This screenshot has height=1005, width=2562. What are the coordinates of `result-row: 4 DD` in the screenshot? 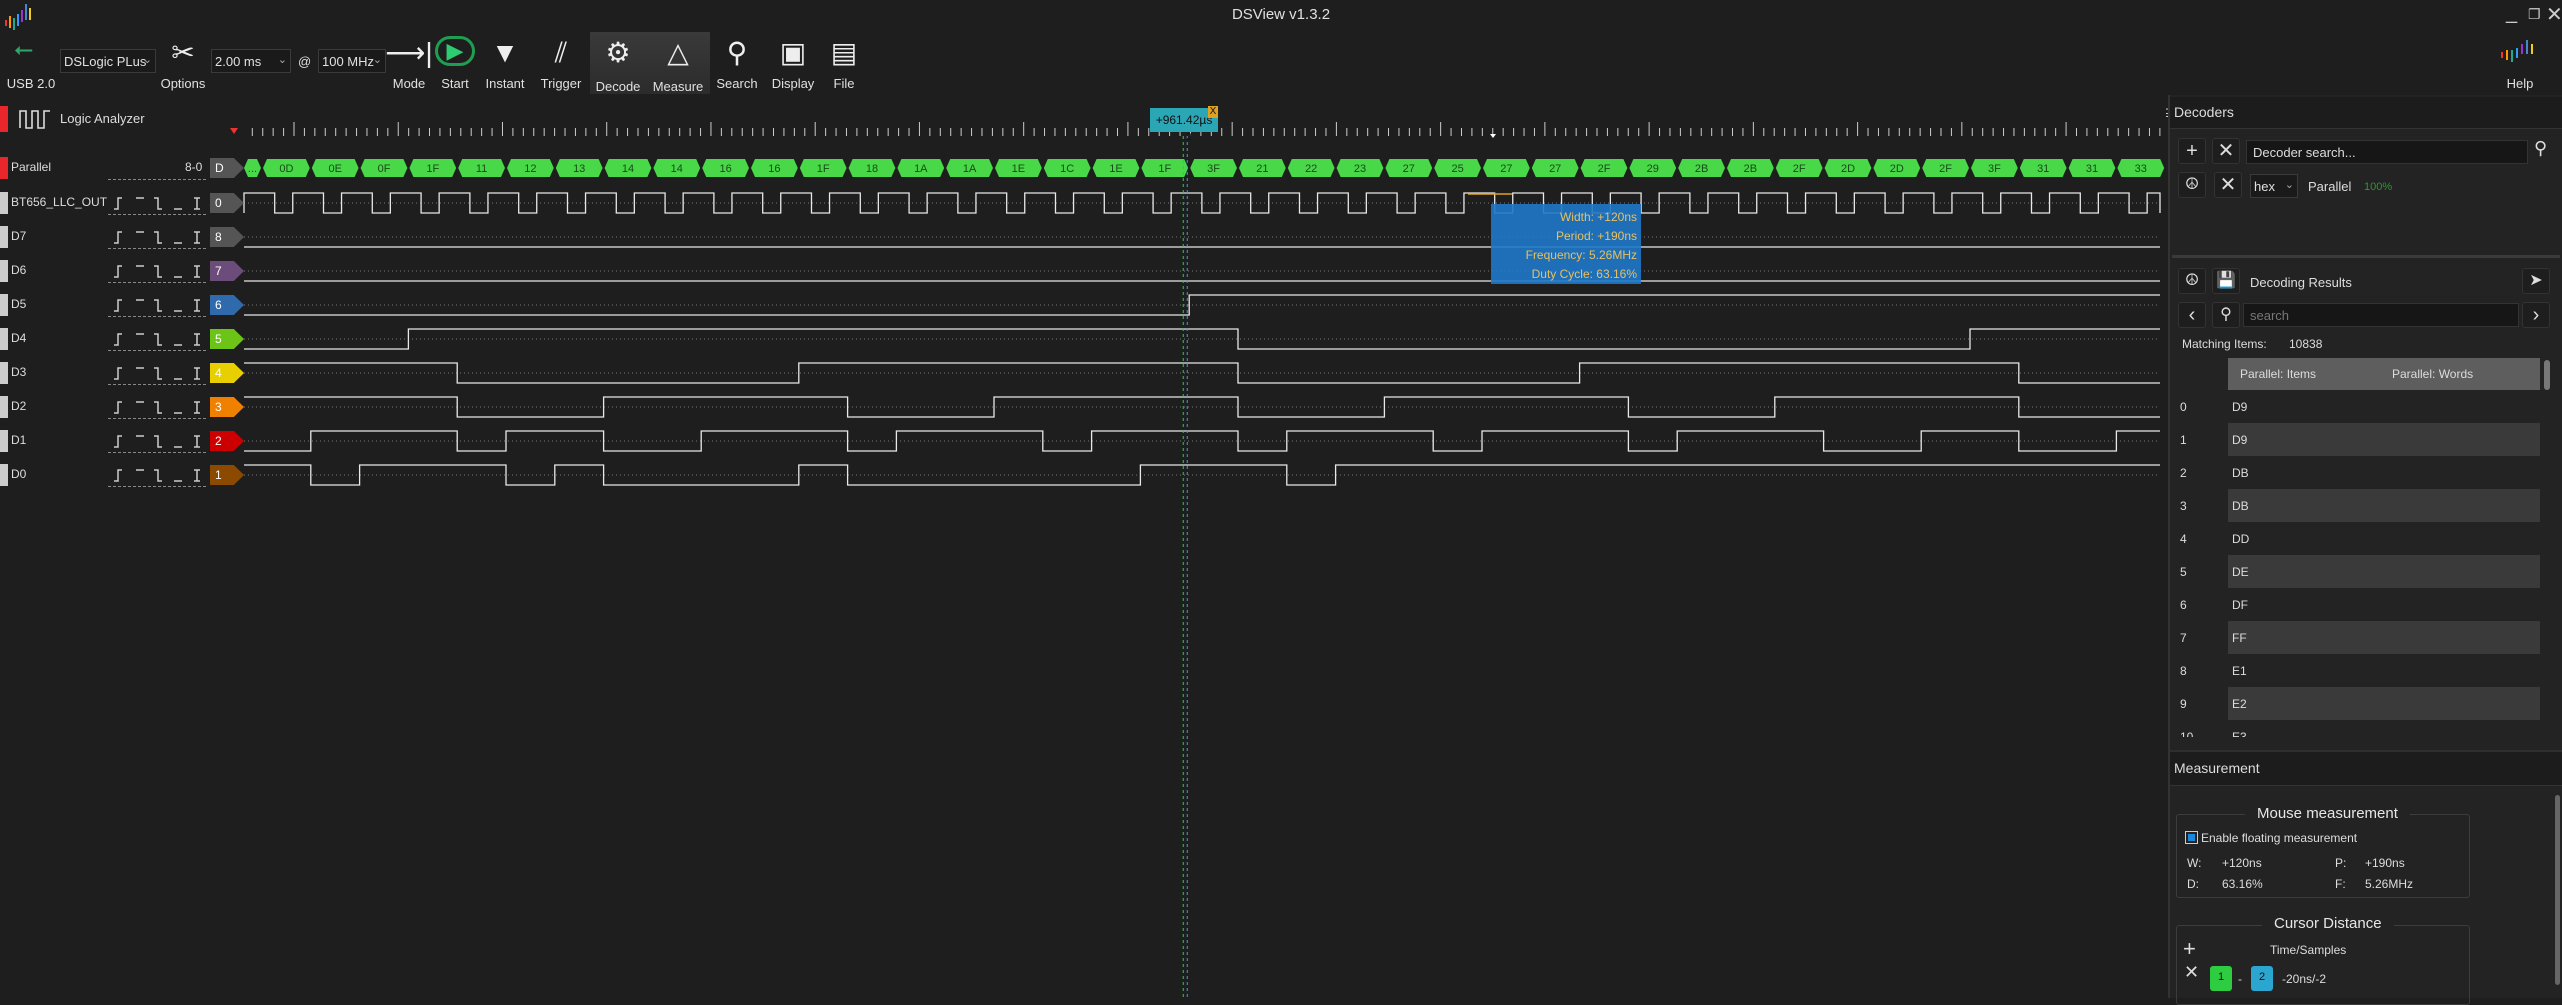 It's located at (2357, 538).